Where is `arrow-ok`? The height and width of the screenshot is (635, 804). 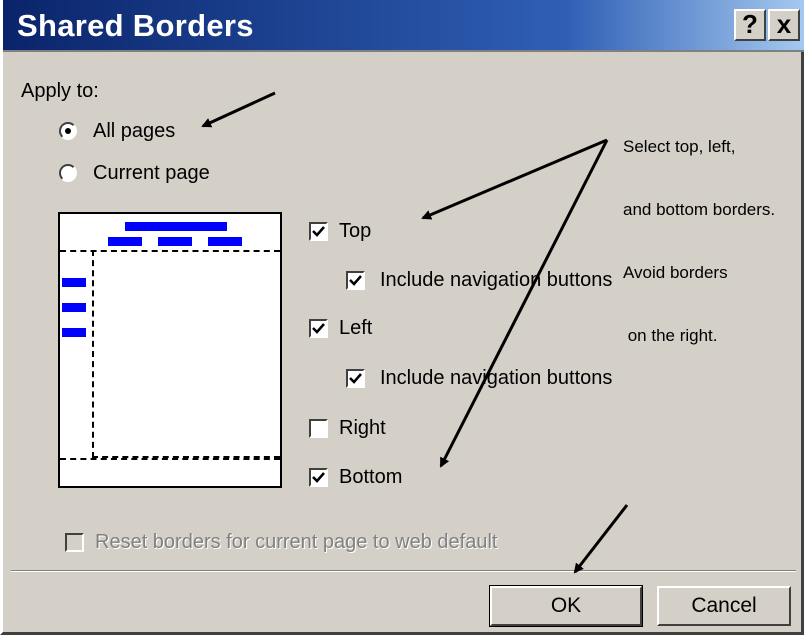 arrow-ok is located at coordinates (601, 539).